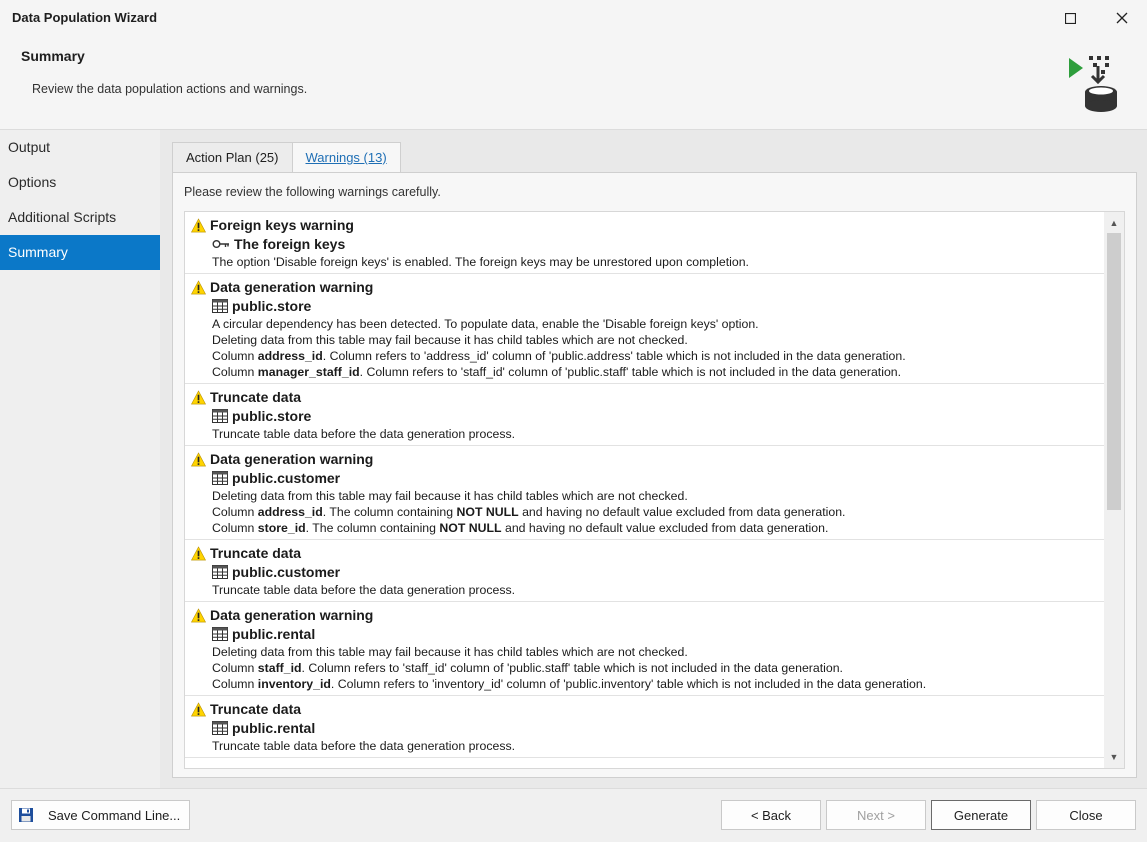 The height and width of the screenshot is (842, 1147). What do you see at coordinates (655, 478) in the screenshot?
I see `warning-object: public.customer` at bounding box center [655, 478].